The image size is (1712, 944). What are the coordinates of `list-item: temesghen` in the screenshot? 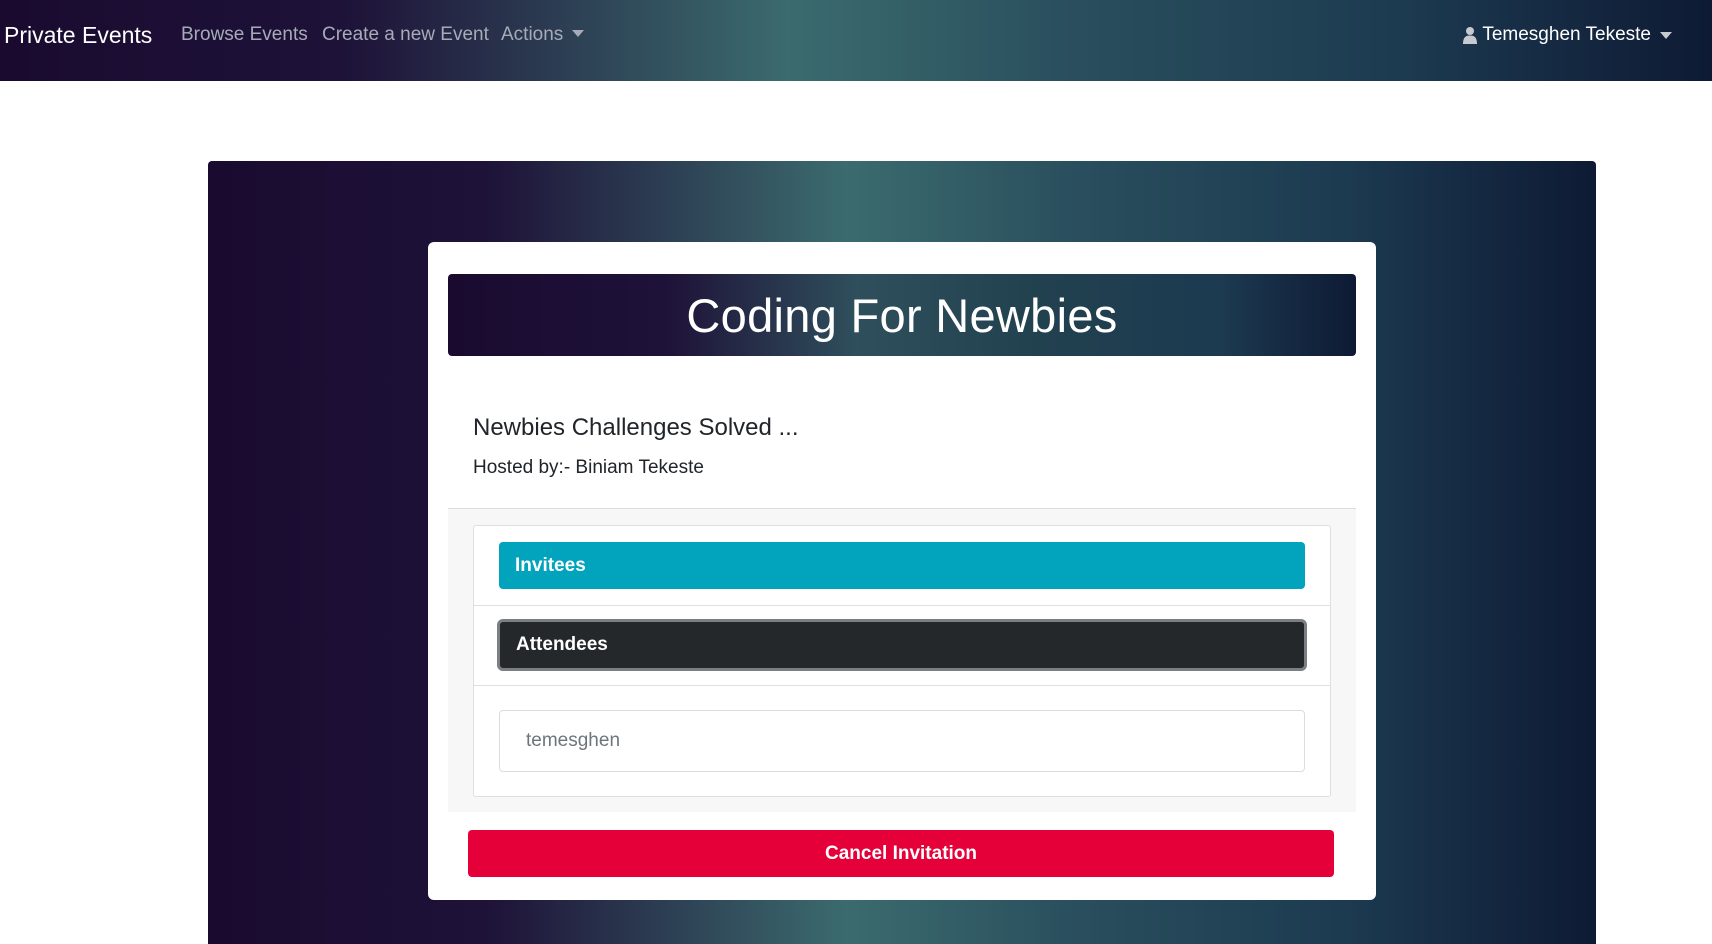 It's located at (902, 741).